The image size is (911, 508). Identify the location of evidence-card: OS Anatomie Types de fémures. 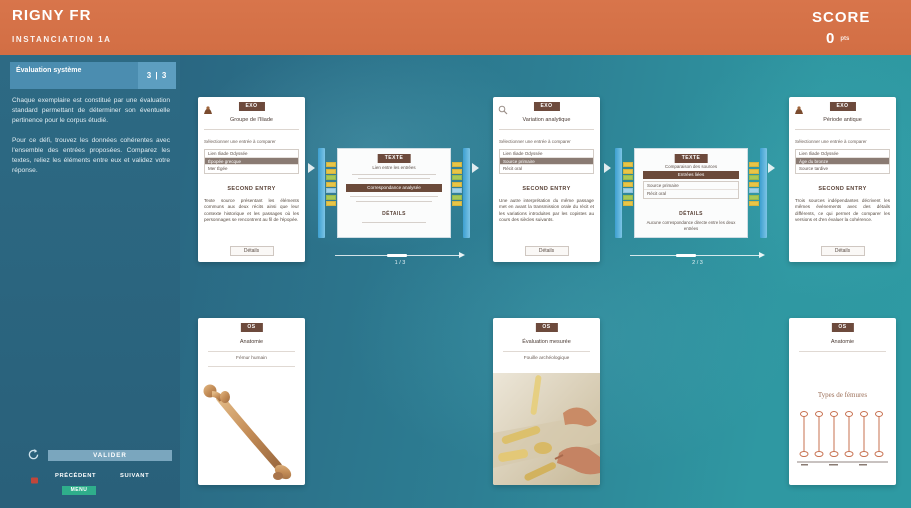
(842, 401).